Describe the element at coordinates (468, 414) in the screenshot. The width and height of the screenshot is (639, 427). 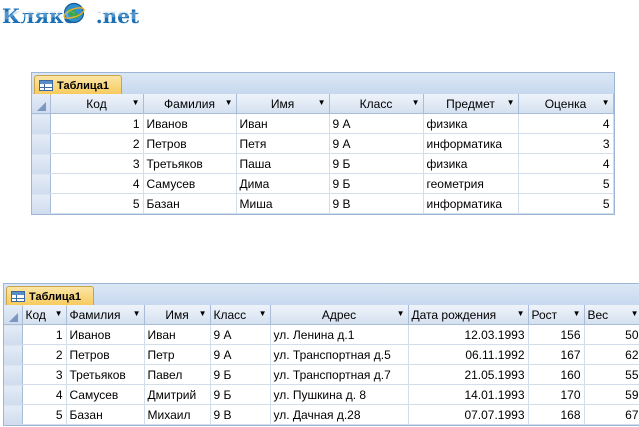
I see `cell: 07.07.1993` at that location.